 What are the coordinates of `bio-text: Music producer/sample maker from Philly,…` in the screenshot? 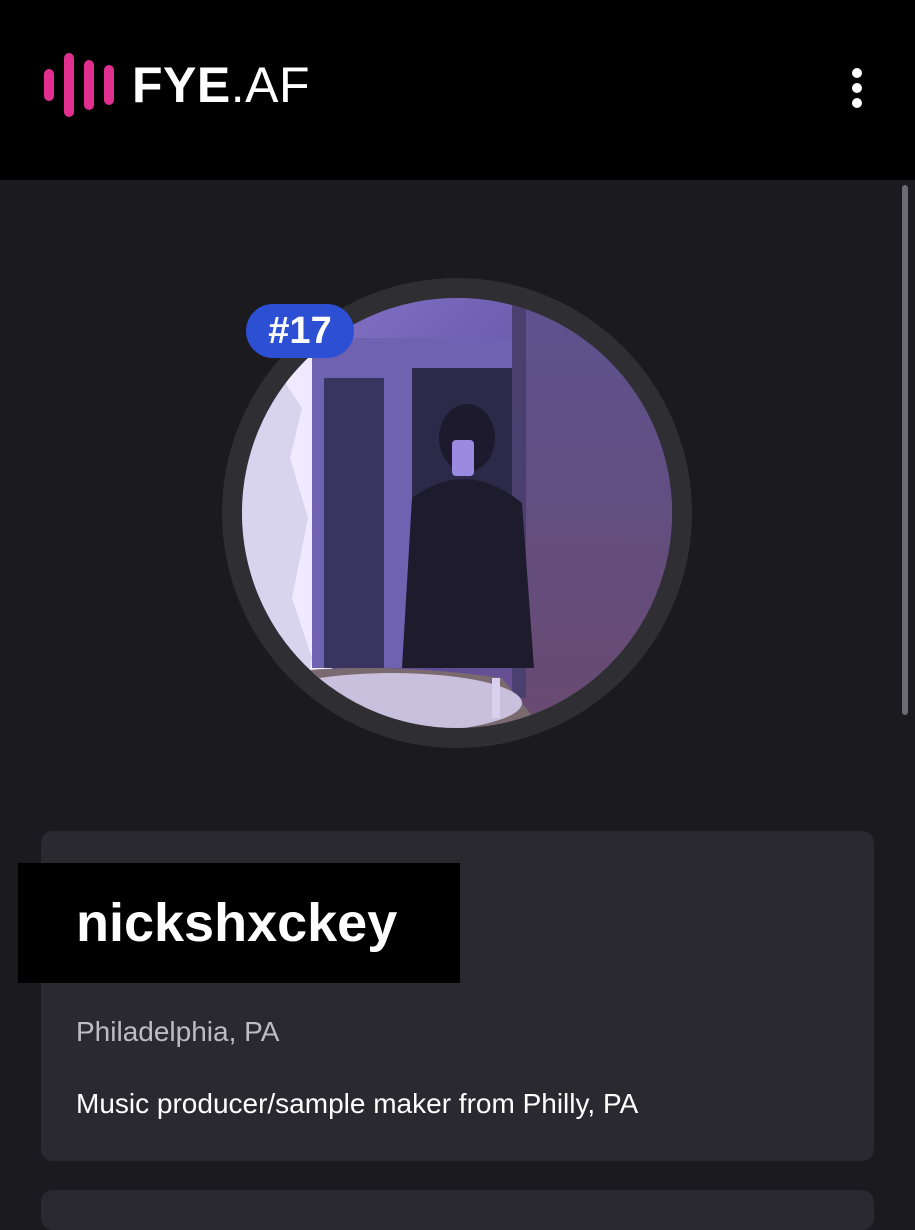 It's located at (357, 1103).